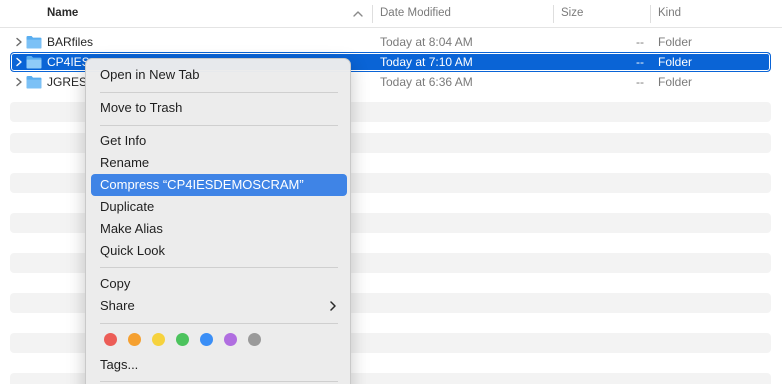 The image size is (782, 384). Describe the element at coordinates (254, 339) in the screenshot. I see `tag-gray-dot` at that location.